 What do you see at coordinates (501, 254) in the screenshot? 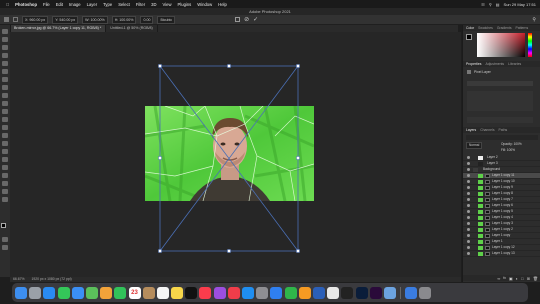
I see `layer-row: Layer 1 copy 13` at bounding box center [501, 254].